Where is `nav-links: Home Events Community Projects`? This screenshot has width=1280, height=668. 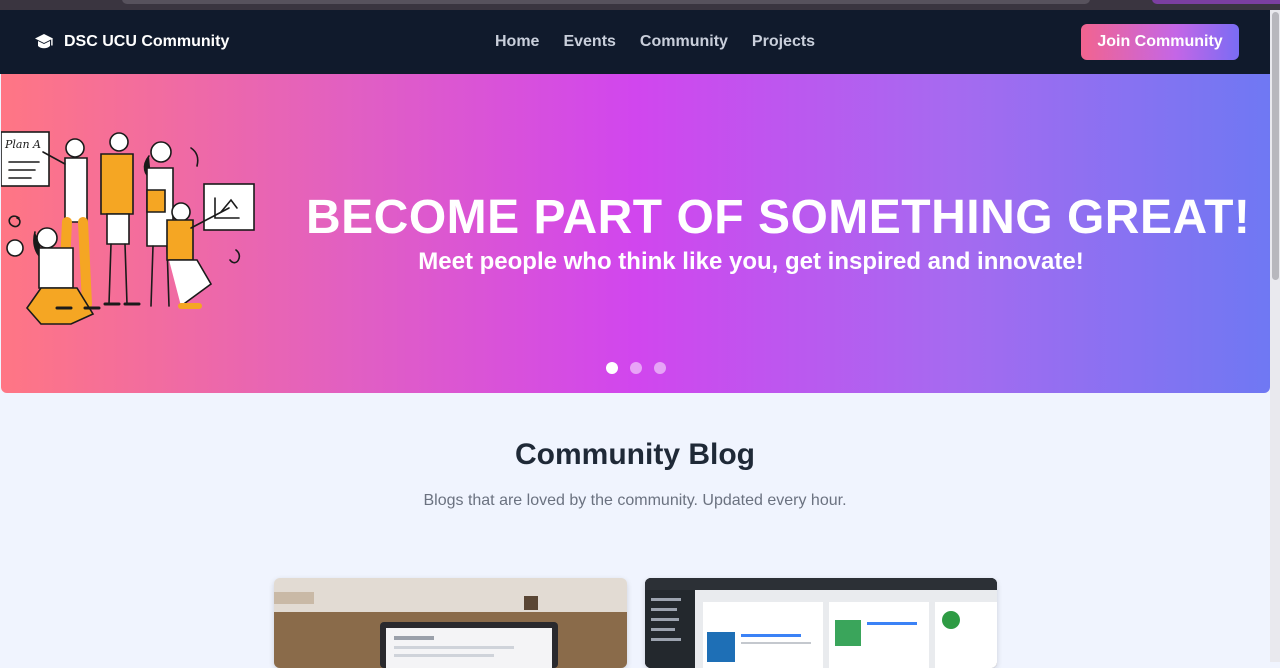
nav-links: Home Events Community Projects is located at coordinates (667, 42).